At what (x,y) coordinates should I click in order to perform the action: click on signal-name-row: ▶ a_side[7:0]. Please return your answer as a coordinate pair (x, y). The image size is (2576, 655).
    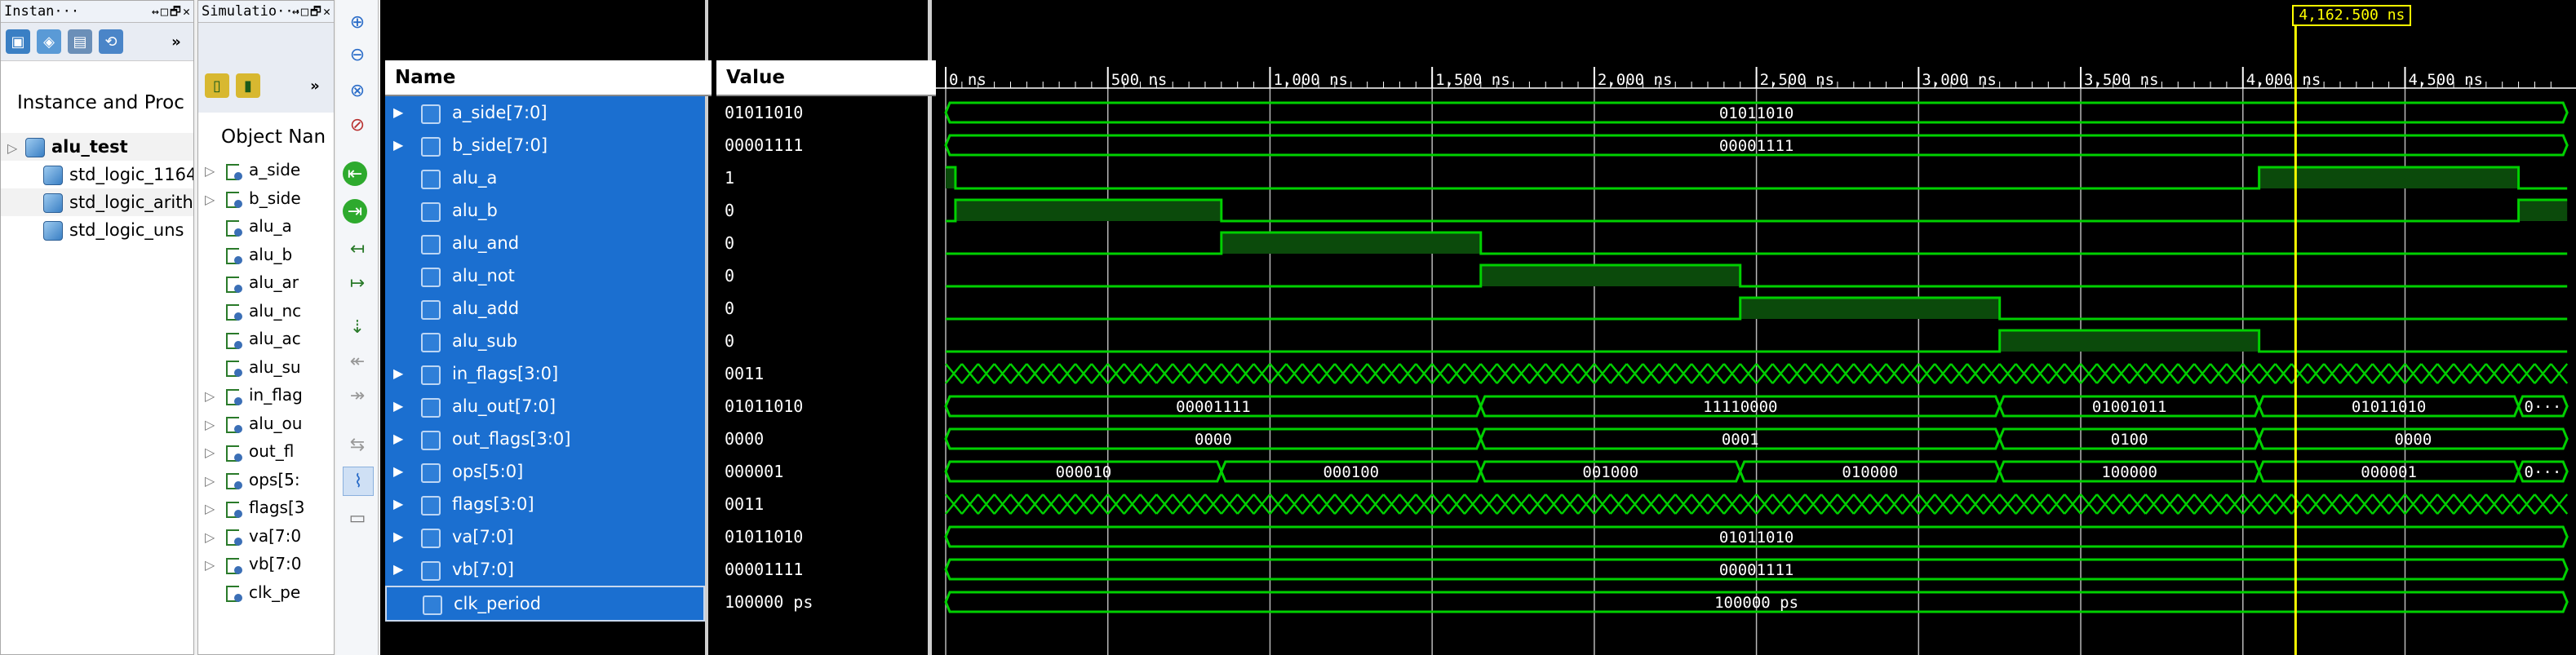
    Looking at the image, I should click on (545, 113).